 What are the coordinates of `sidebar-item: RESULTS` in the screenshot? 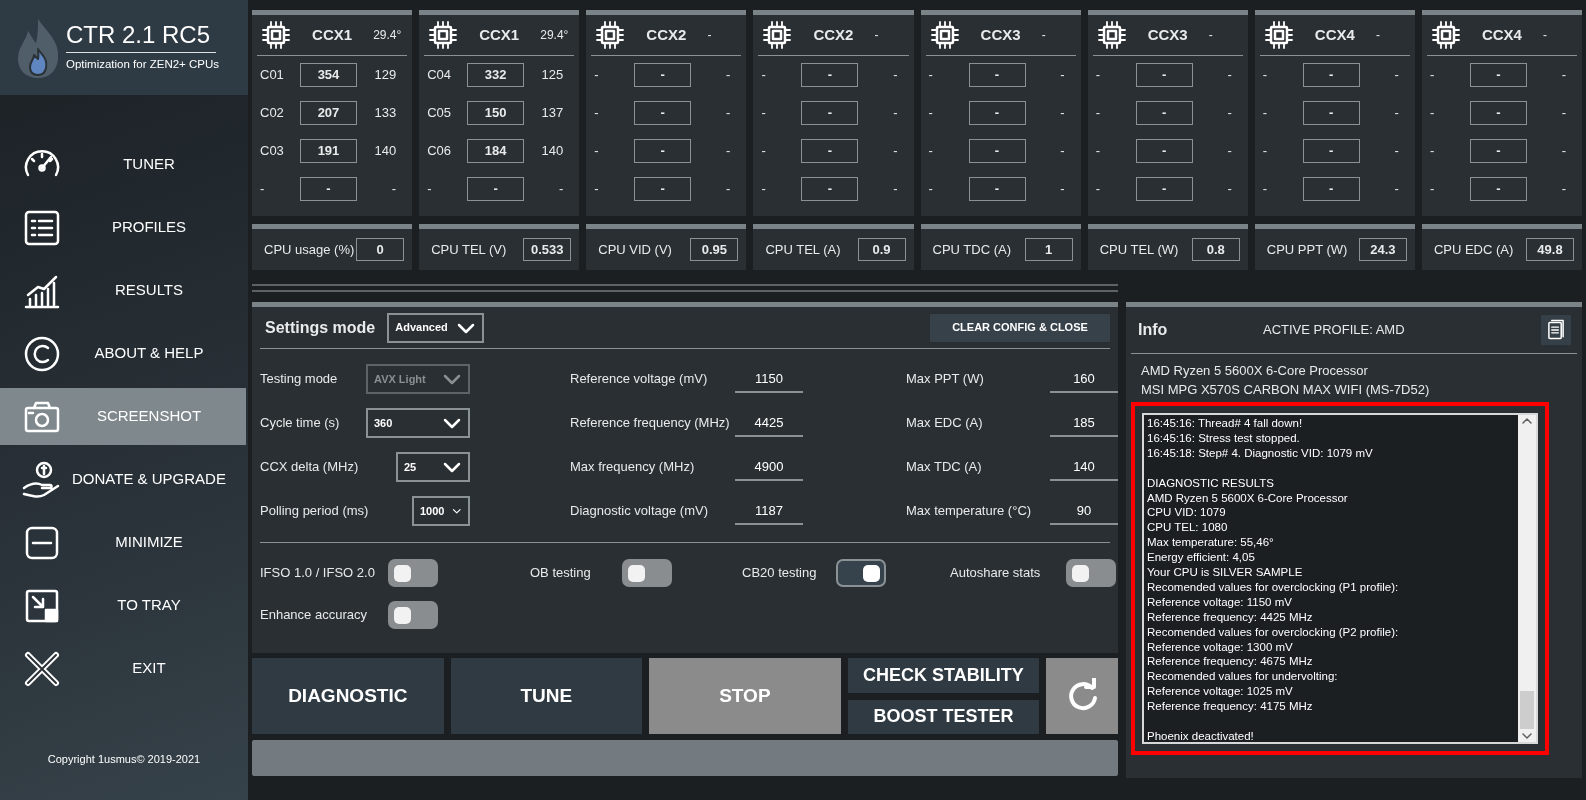 It's located at (123, 290).